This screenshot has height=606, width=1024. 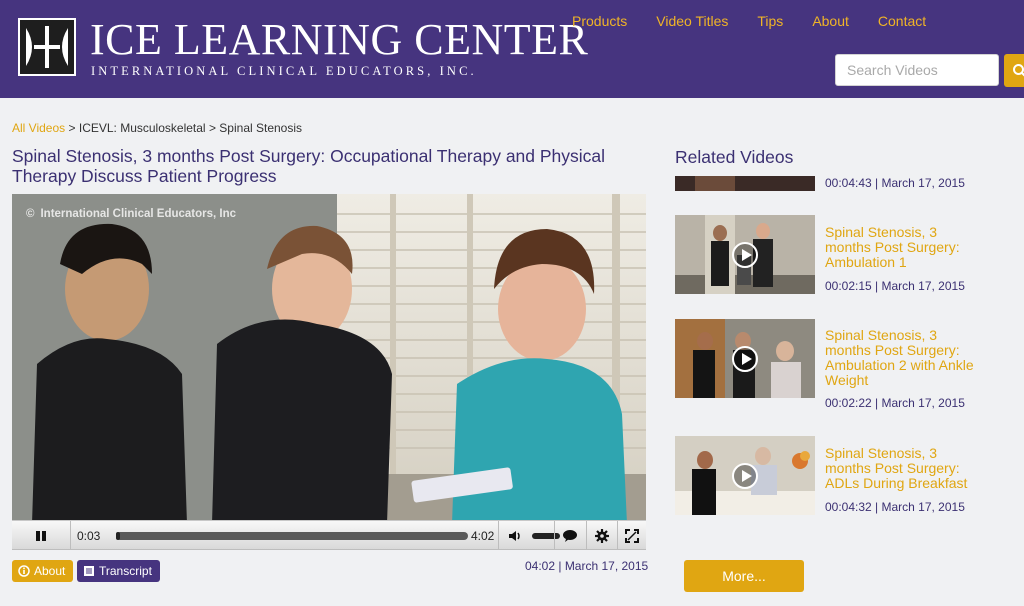 I want to click on nav-video-titles: Video Titles, so click(x=692, y=21).